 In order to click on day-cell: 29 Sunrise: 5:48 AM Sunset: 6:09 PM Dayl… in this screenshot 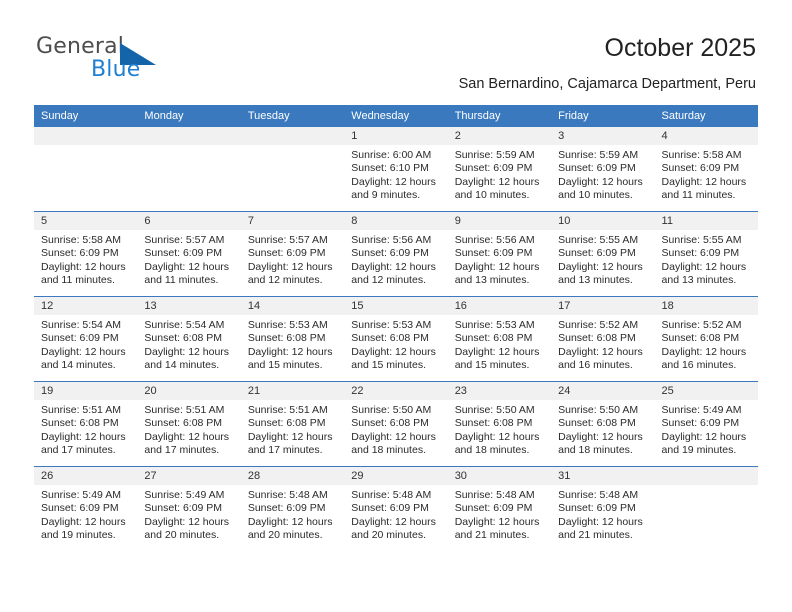, I will do `click(396, 508)`.